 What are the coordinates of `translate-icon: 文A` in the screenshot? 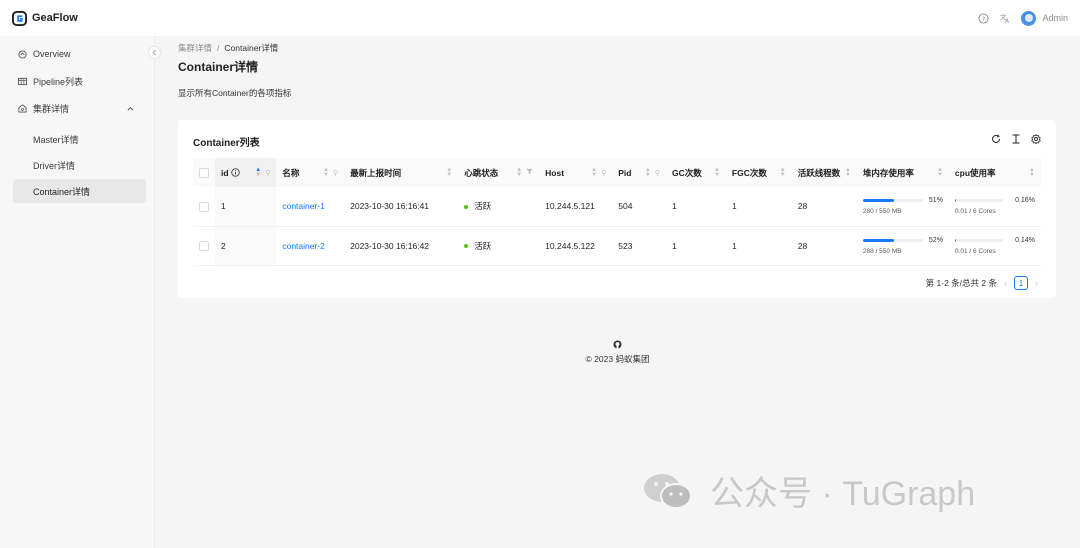 It's located at (1005, 18).